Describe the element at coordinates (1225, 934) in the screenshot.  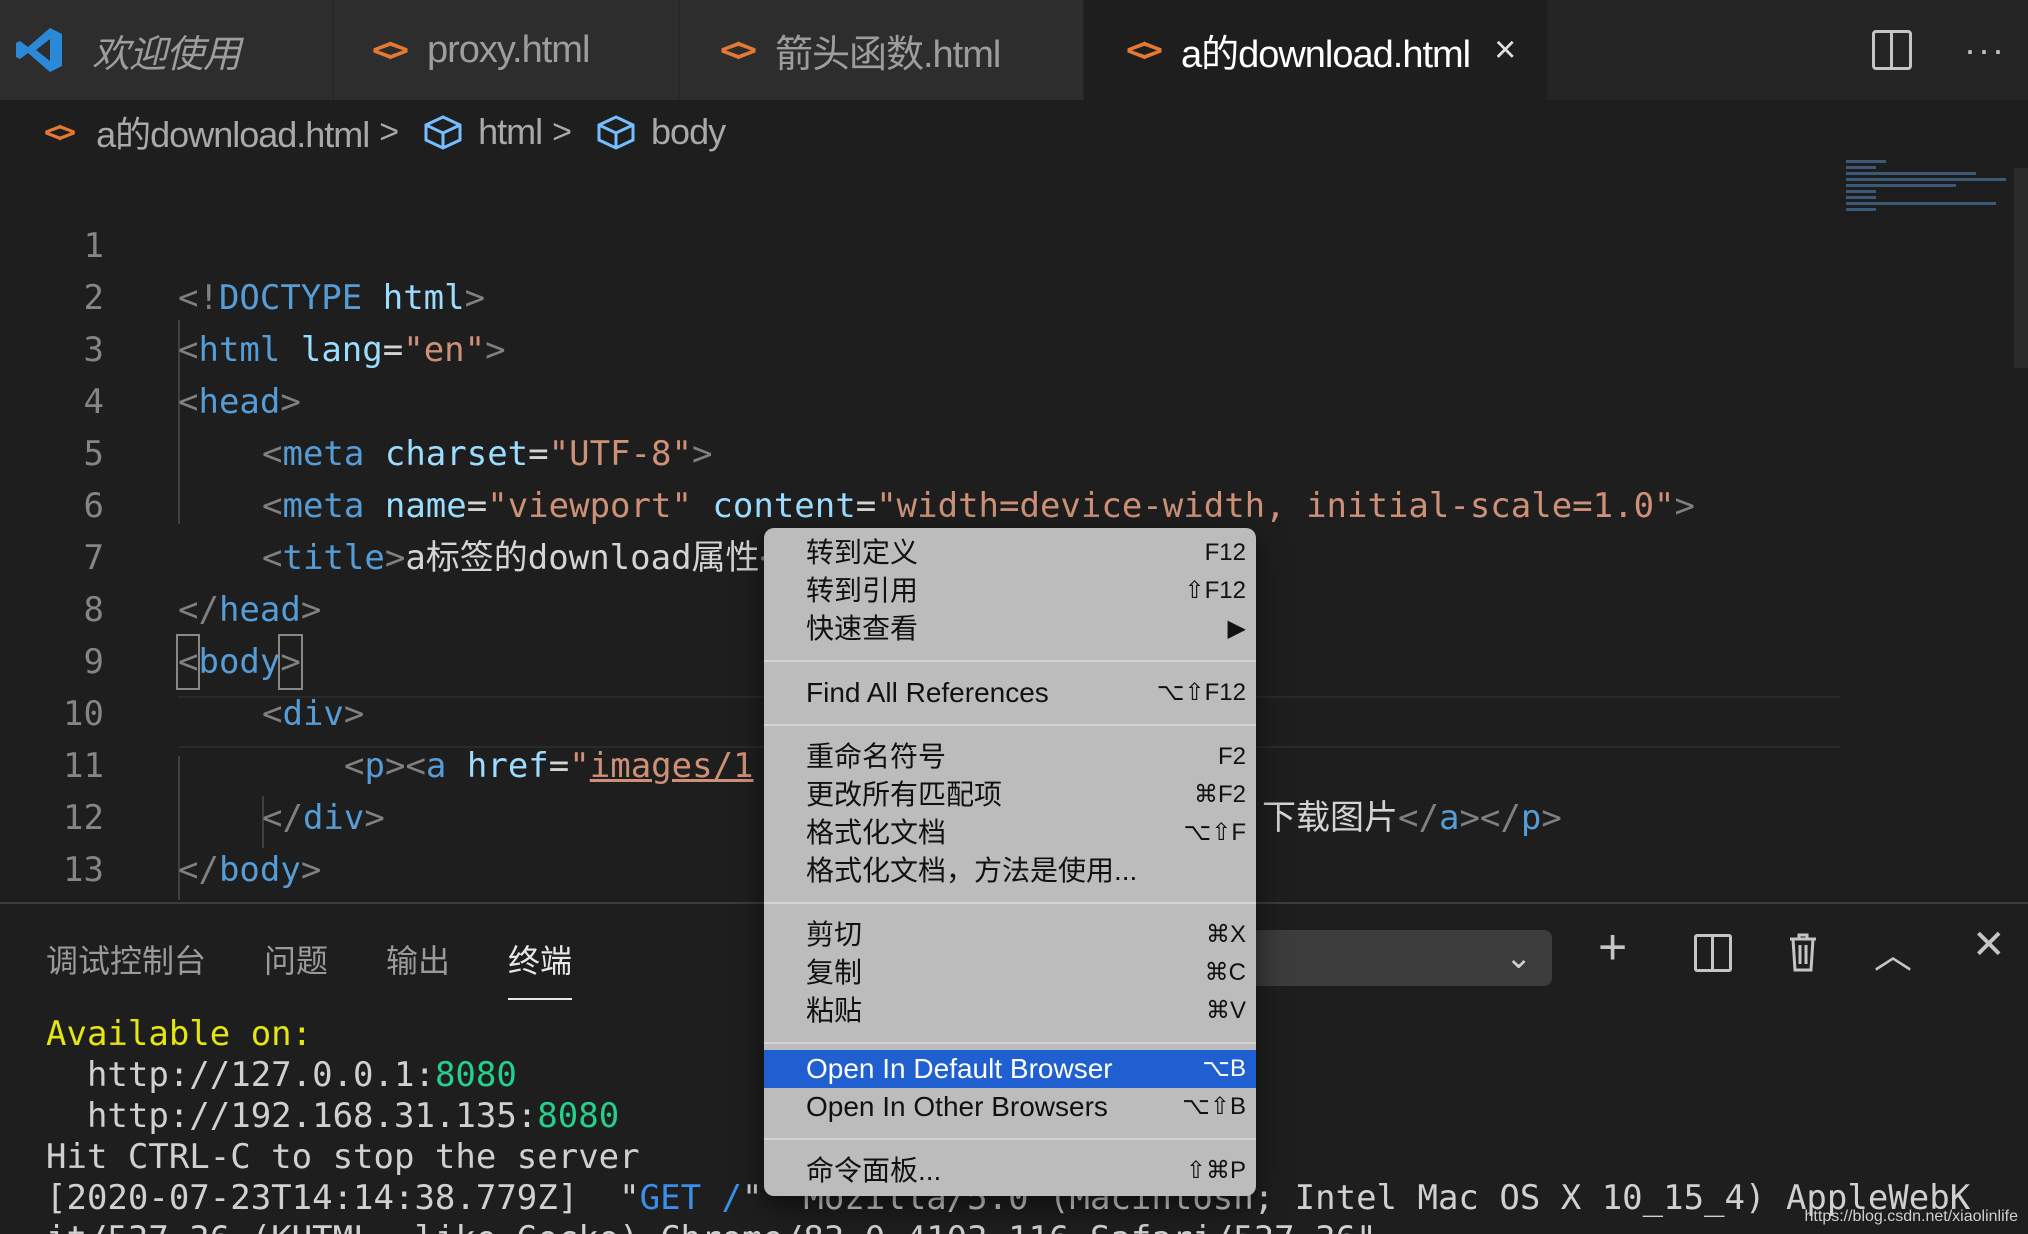
I see `shortcut: ⌘X` at that location.